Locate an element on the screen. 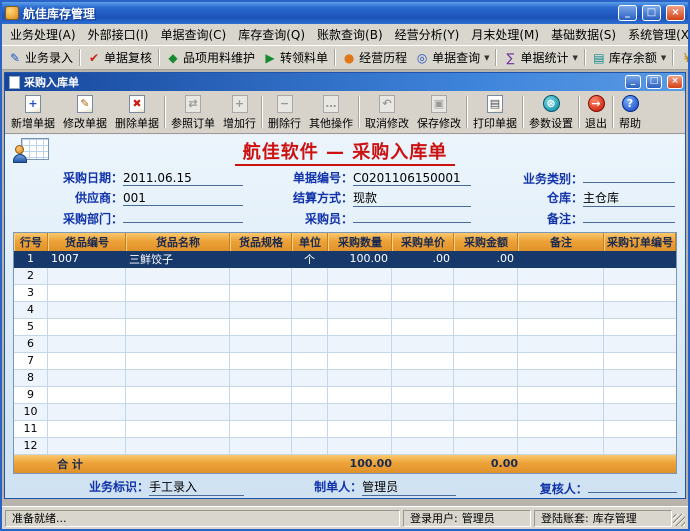 The image size is (690, 531). toolbar-business-entry: ✎ 业务录入 is located at coordinates (40, 57).